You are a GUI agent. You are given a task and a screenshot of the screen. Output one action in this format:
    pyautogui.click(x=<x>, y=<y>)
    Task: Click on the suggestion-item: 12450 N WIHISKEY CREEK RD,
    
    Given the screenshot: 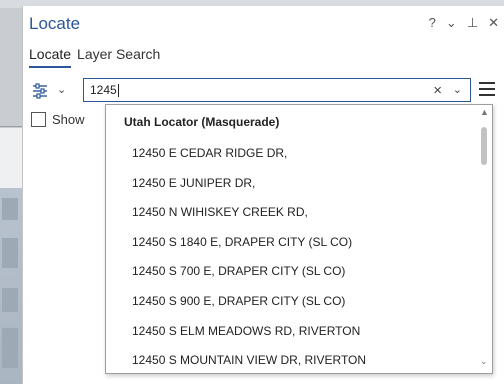 What is the action you would take?
    pyautogui.click(x=291, y=213)
    